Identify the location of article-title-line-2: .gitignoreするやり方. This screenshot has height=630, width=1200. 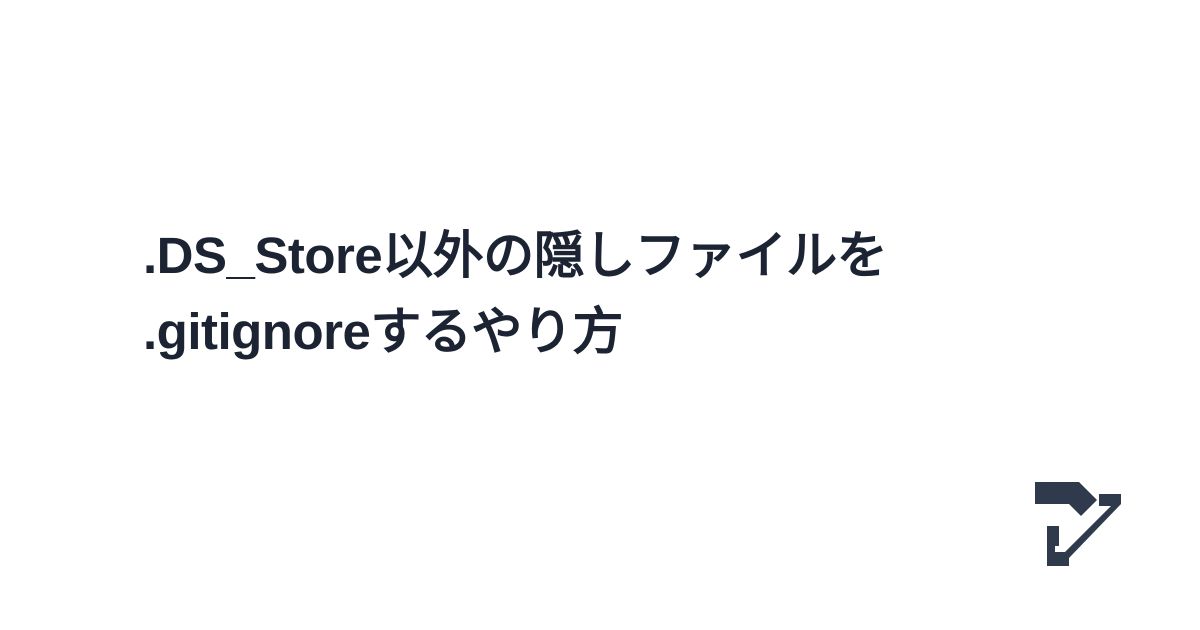
(383, 331).